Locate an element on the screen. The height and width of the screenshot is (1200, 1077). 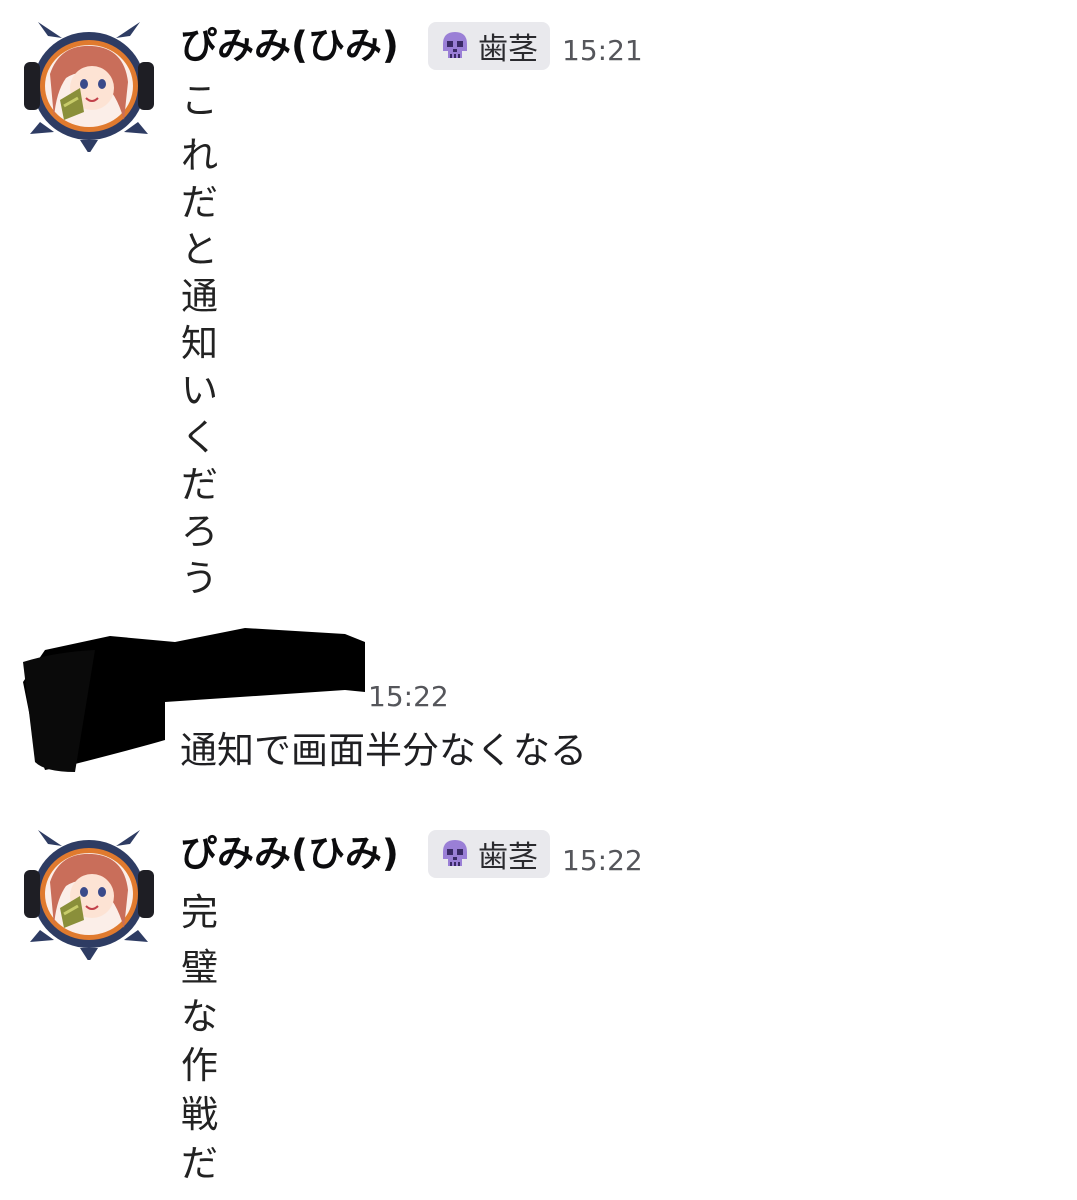
message-text: 完 璧 な 作 戦 だ is located at coordinates (199, 1038).